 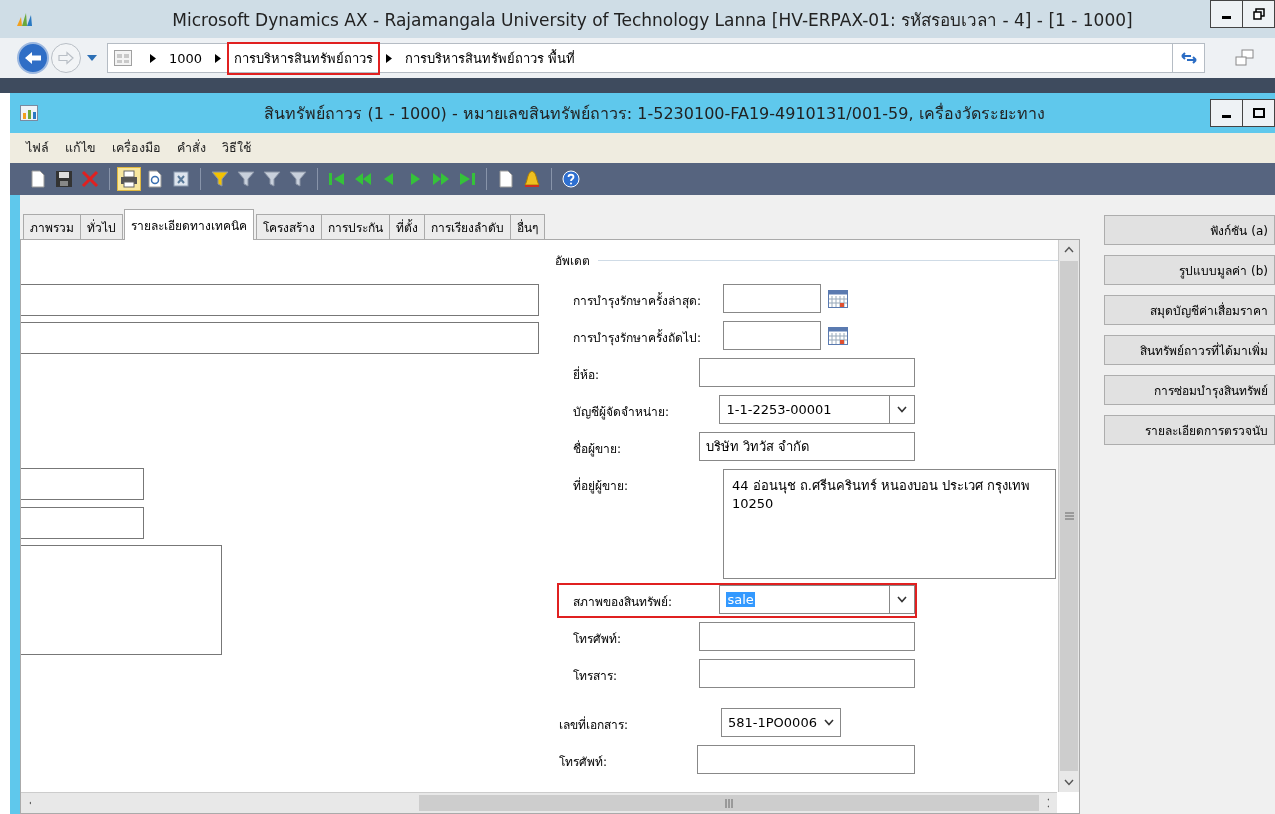 I want to click on field-label: การบำรุงรักษาครั้งล่าสุด:, so click(x=637, y=300).